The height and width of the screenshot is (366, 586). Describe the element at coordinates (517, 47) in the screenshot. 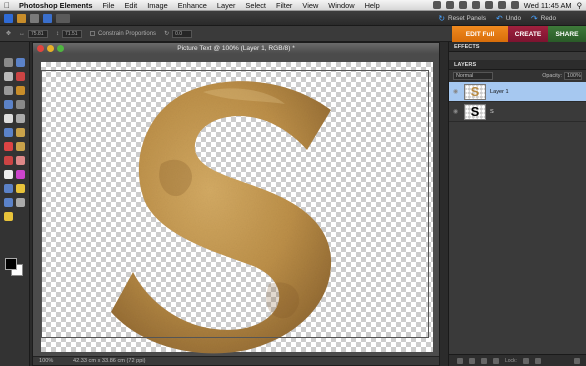

I see `effects-tab: EFFECTS` at that location.